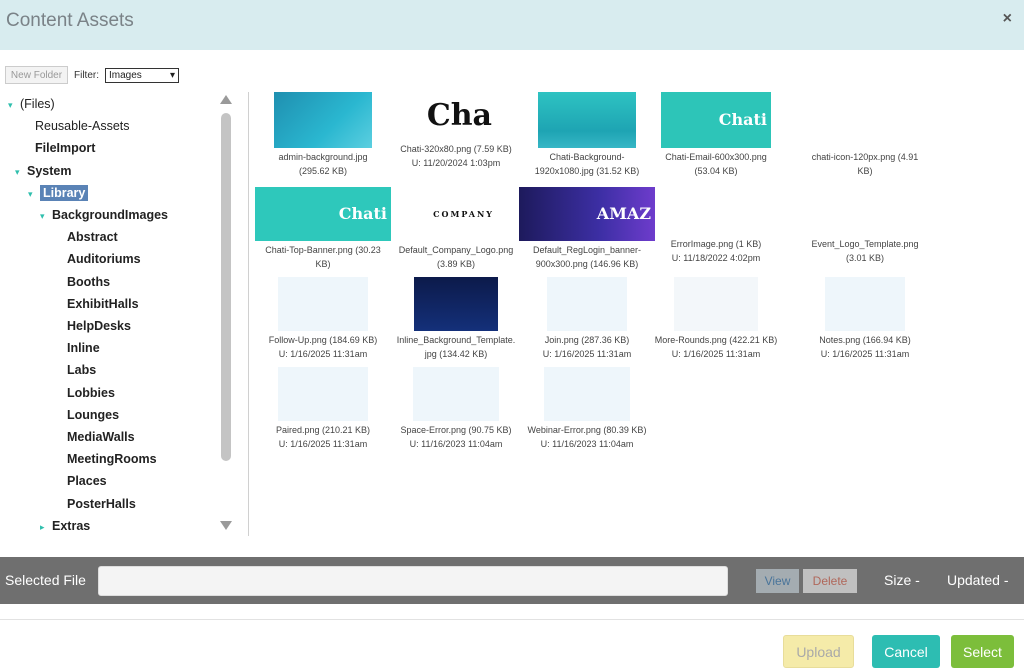  I want to click on tree-item: Inline, so click(77, 348).